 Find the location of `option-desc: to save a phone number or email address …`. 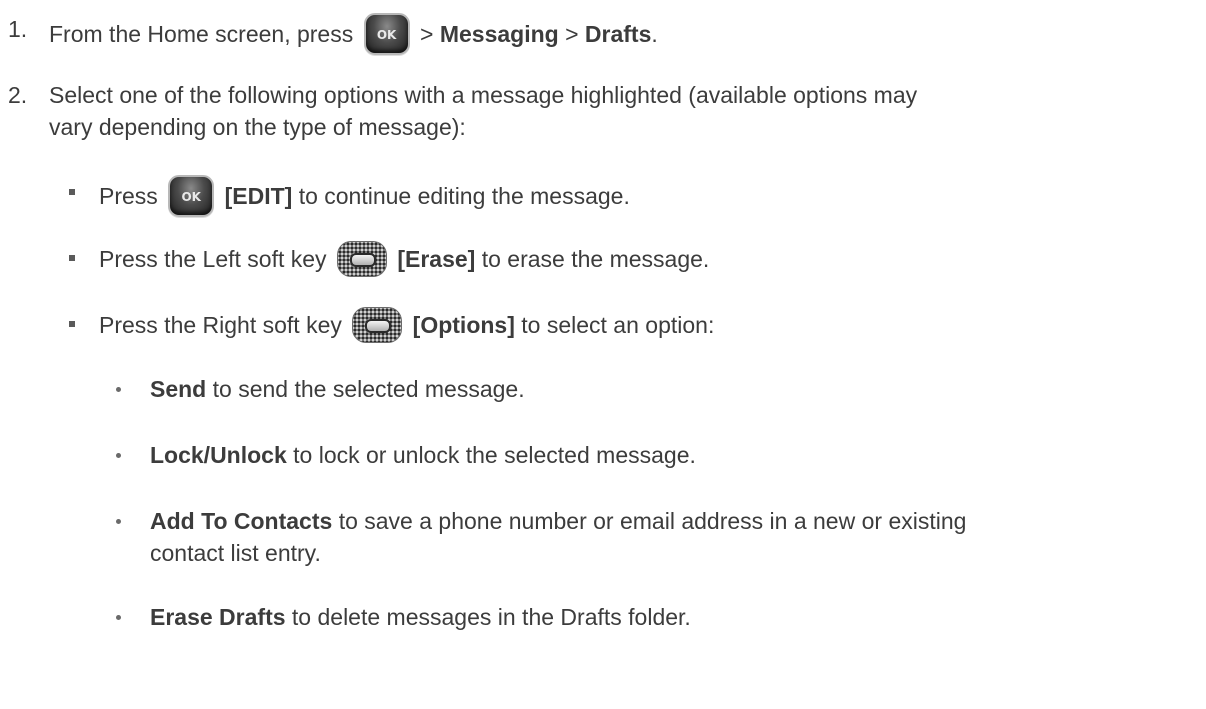

option-desc: to save a phone number or email address … is located at coordinates (652, 521).